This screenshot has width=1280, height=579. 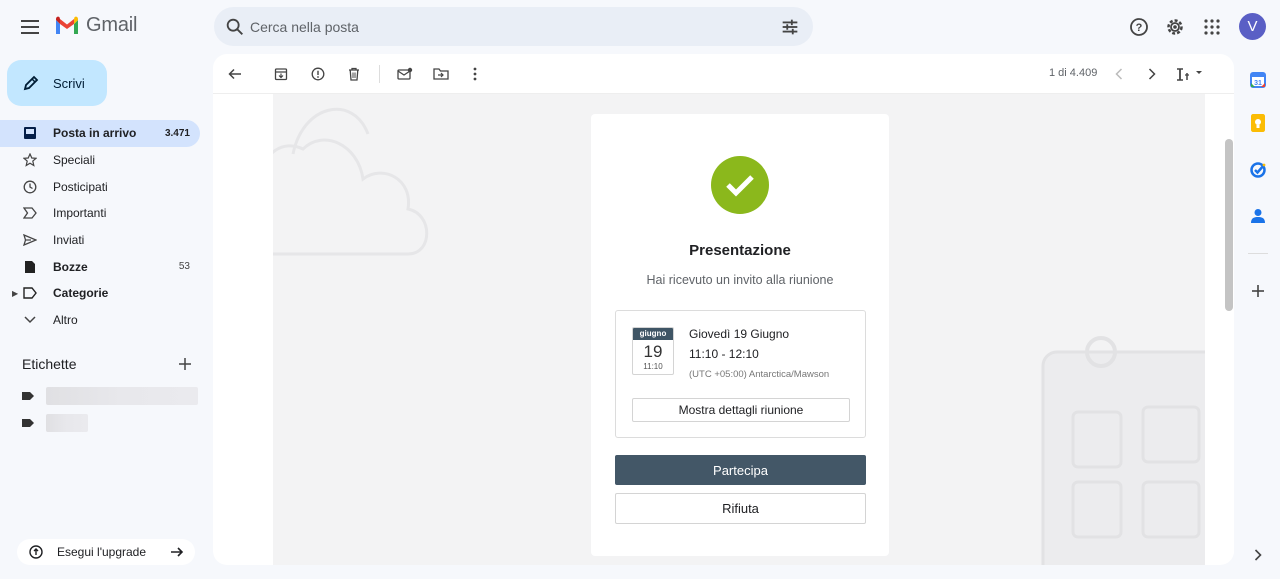 What do you see at coordinates (100, 133) in the screenshot?
I see `sidebar-item-inbox: Posta in arrivo 3.471` at bounding box center [100, 133].